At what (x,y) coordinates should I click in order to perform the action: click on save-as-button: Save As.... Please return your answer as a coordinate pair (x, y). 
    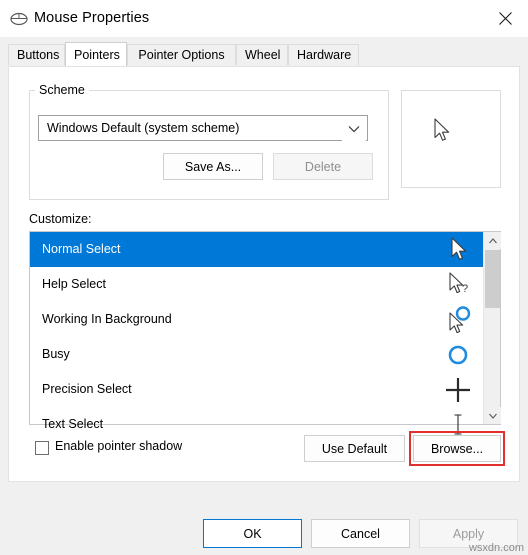
    Looking at the image, I should click on (213, 166).